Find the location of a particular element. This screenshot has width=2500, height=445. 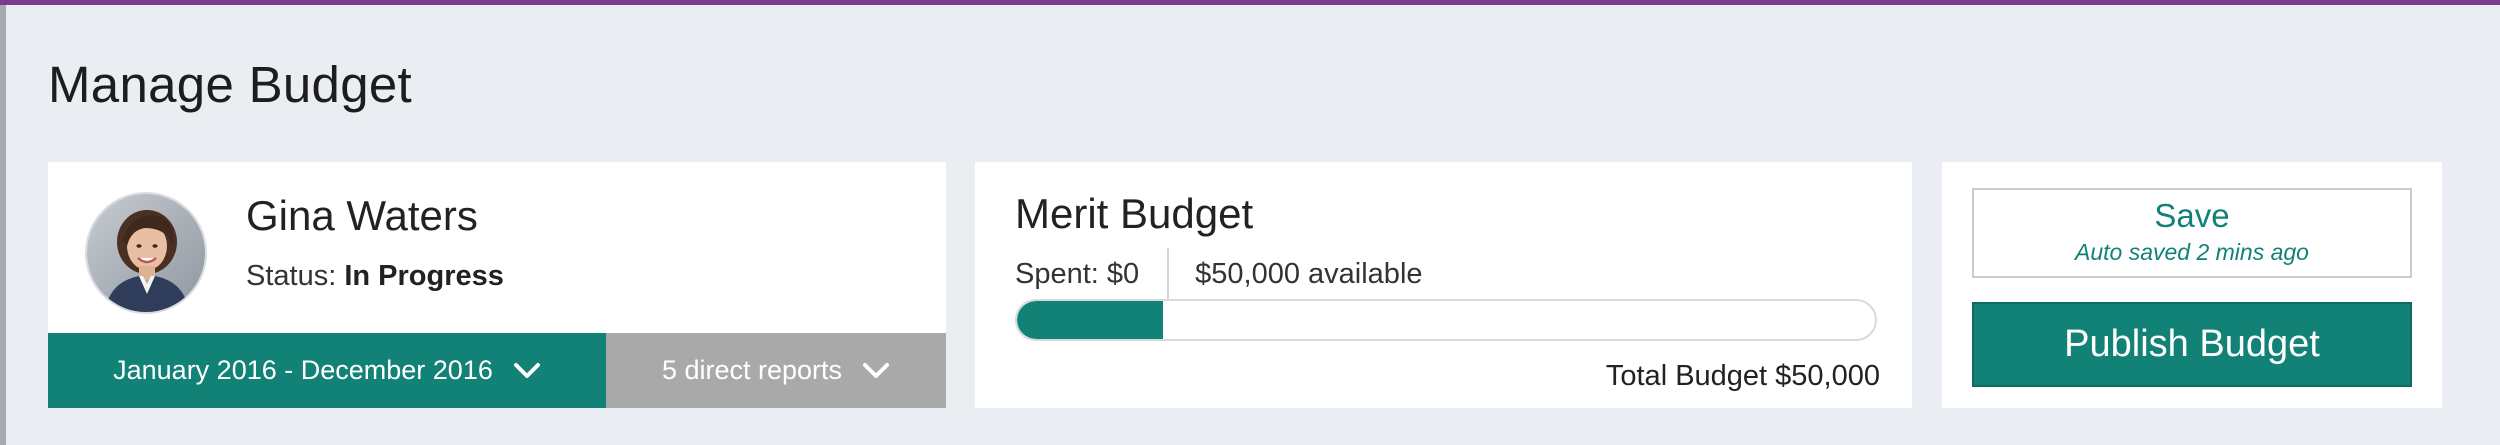

save-button: Save Auto saved 2 mins ago is located at coordinates (2192, 233).